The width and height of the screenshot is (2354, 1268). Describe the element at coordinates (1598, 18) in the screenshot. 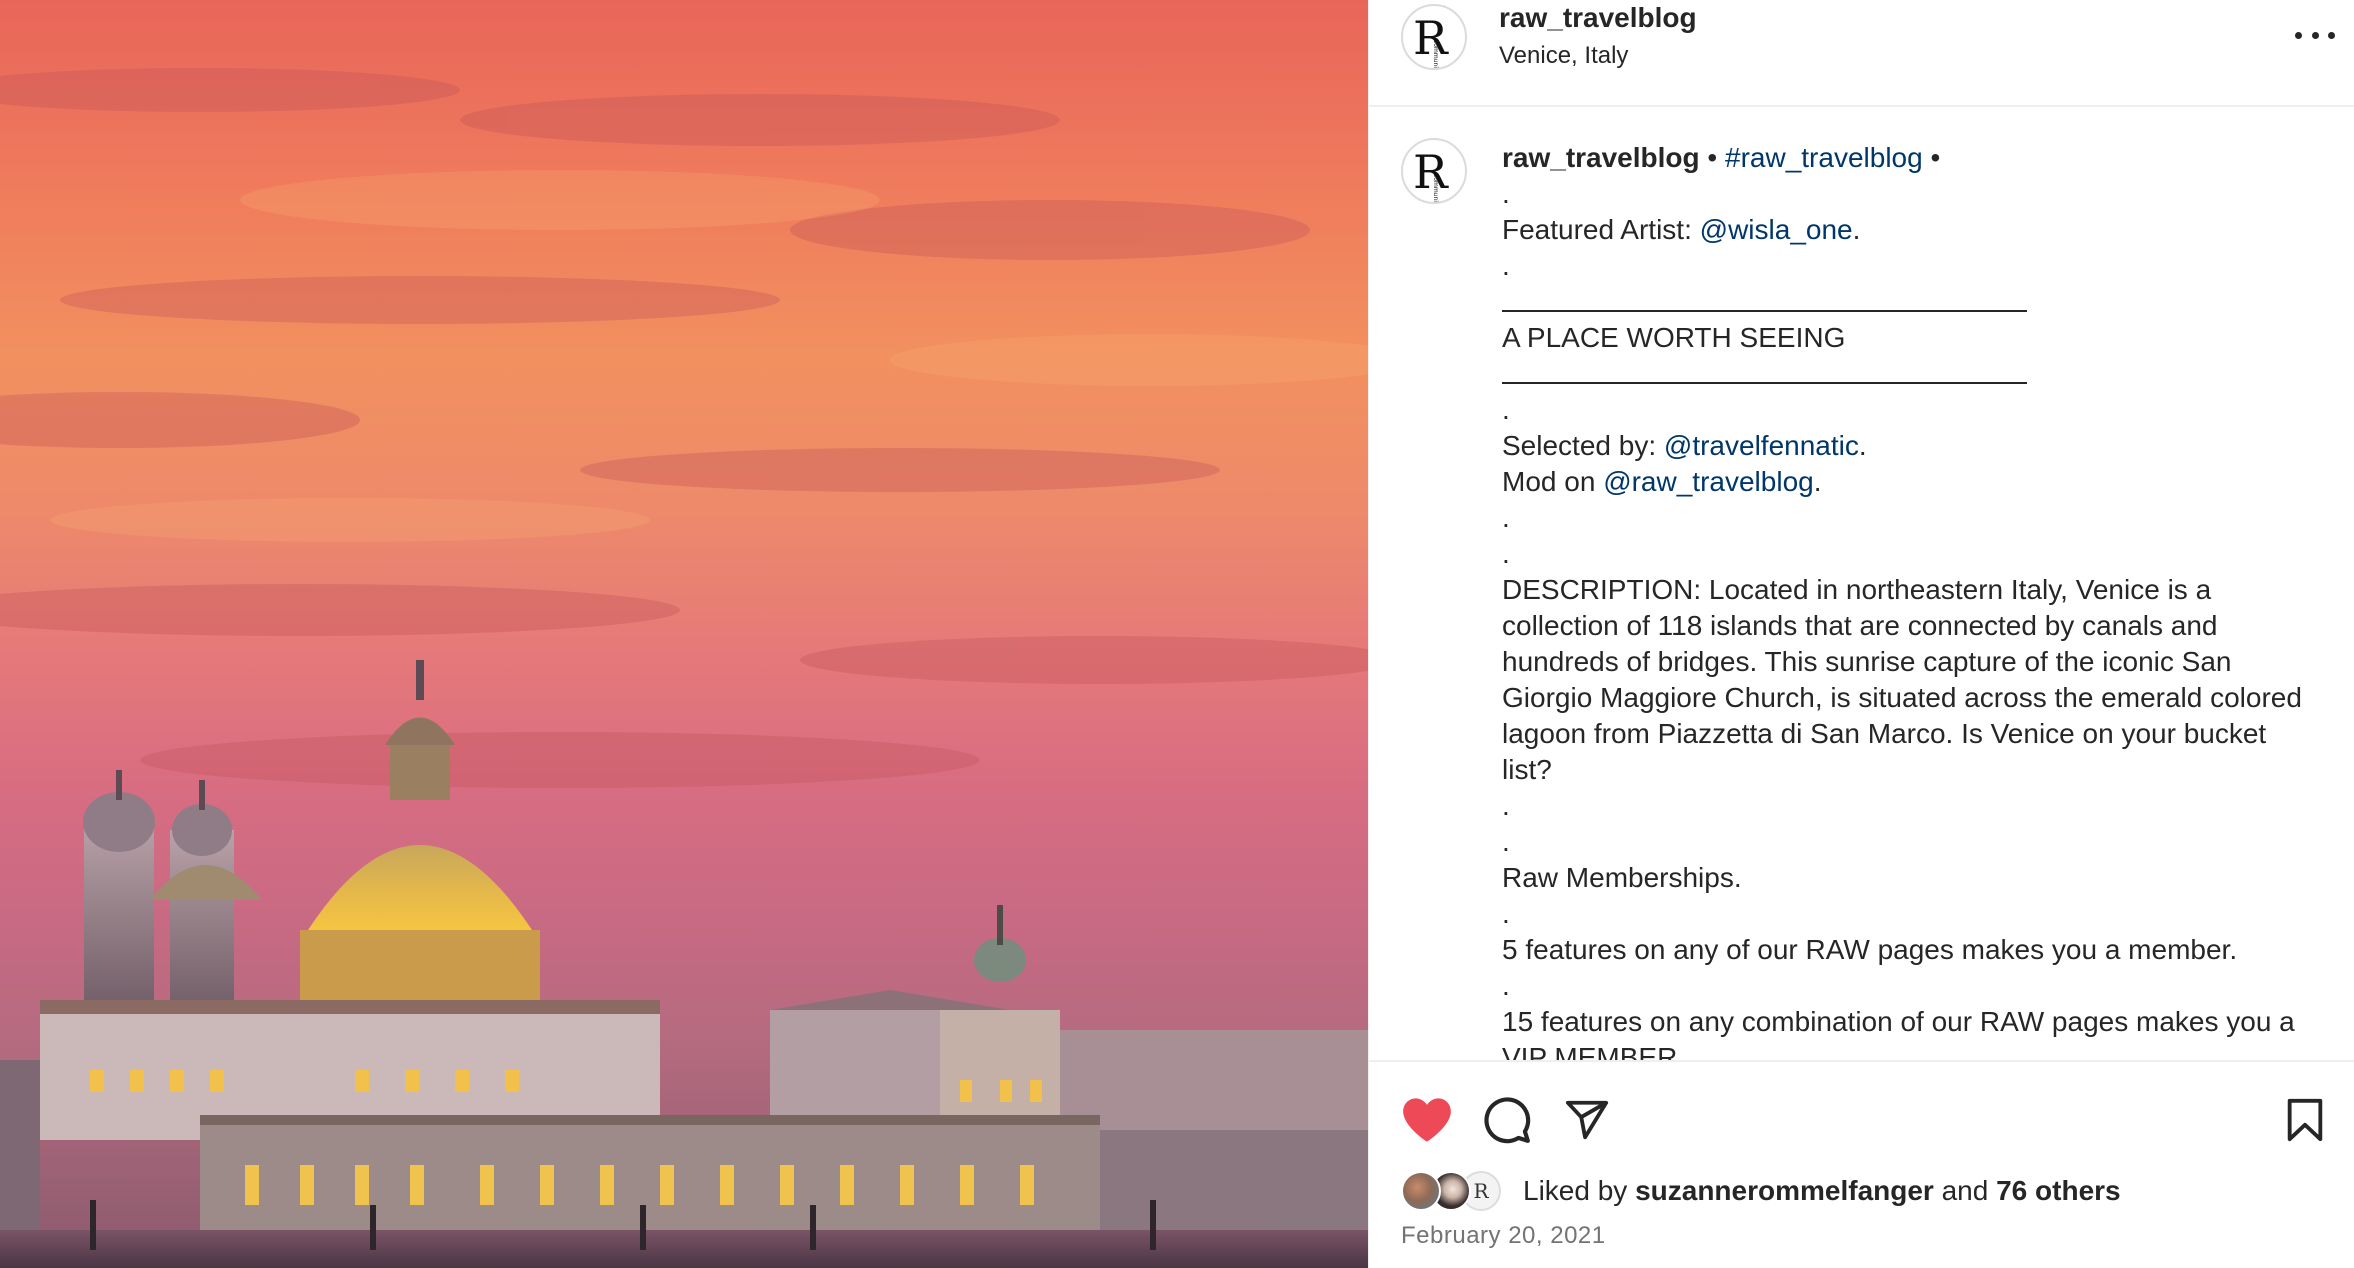

I see `author-username: raw_travelblog` at that location.